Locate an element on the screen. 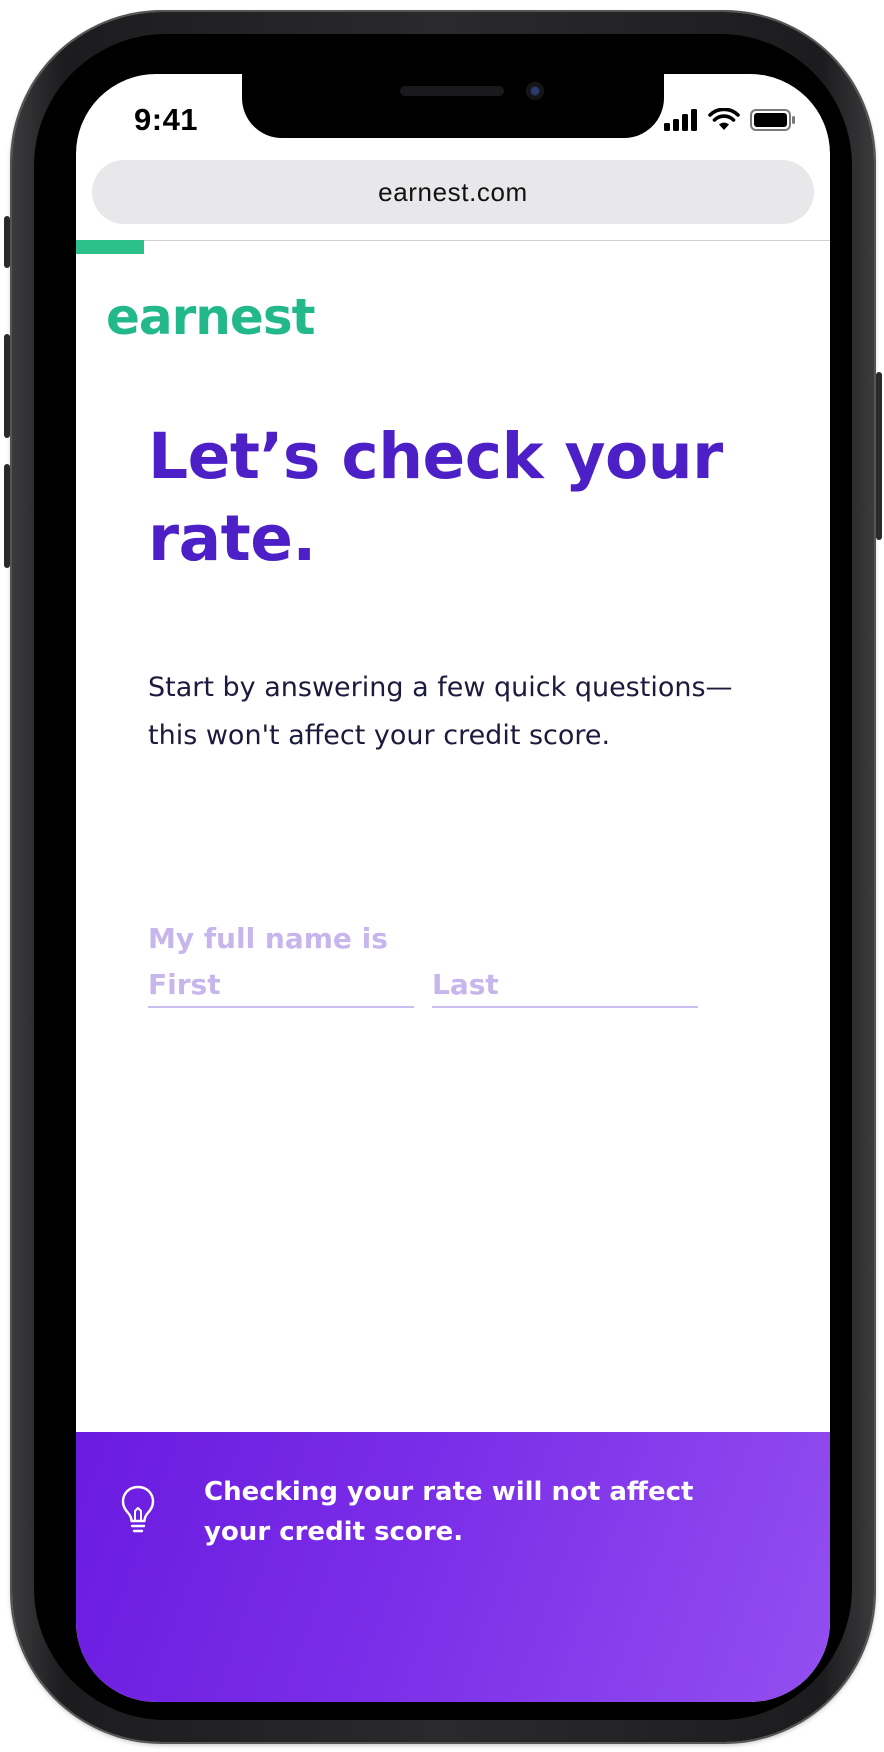  lightbulb-icon is located at coordinates (138, 1509).